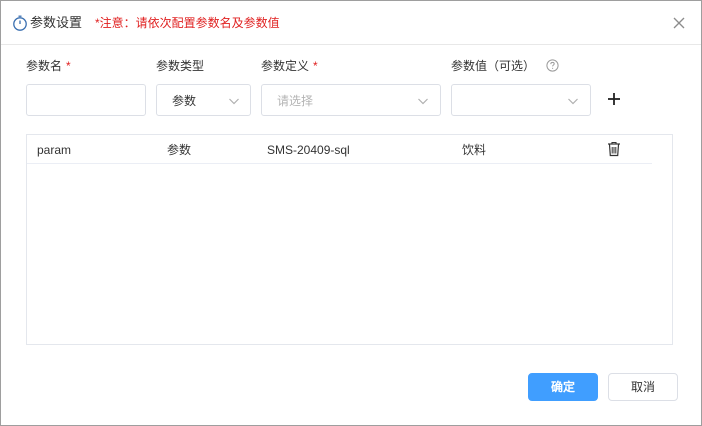 The width and height of the screenshot is (702, 426). I want to click on trash-icon, so click(614, 149).